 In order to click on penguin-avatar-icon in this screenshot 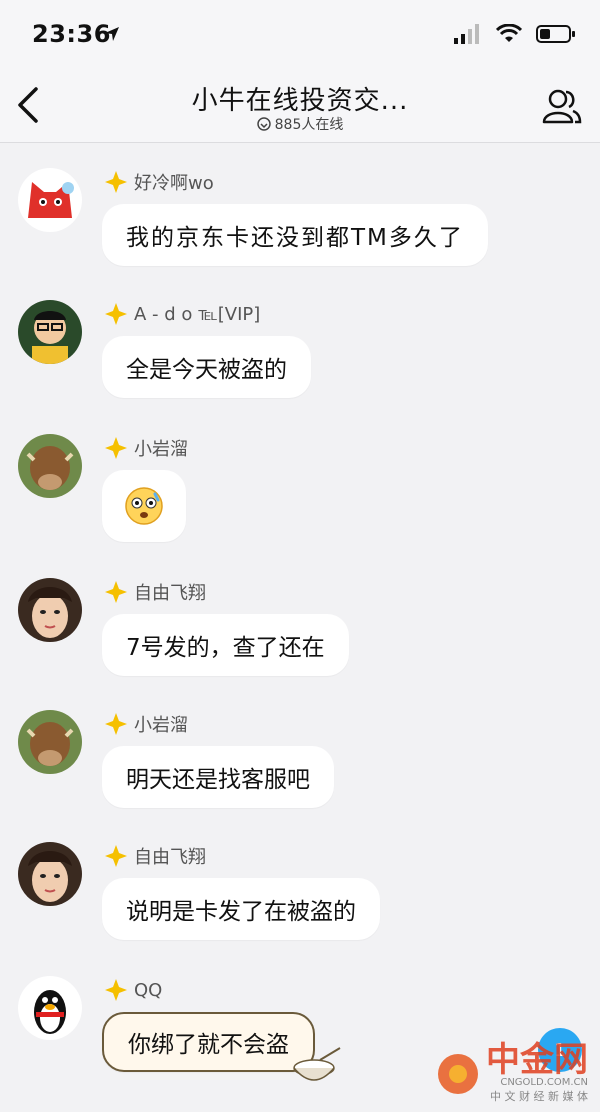, I will do `click(50, 1008)`.